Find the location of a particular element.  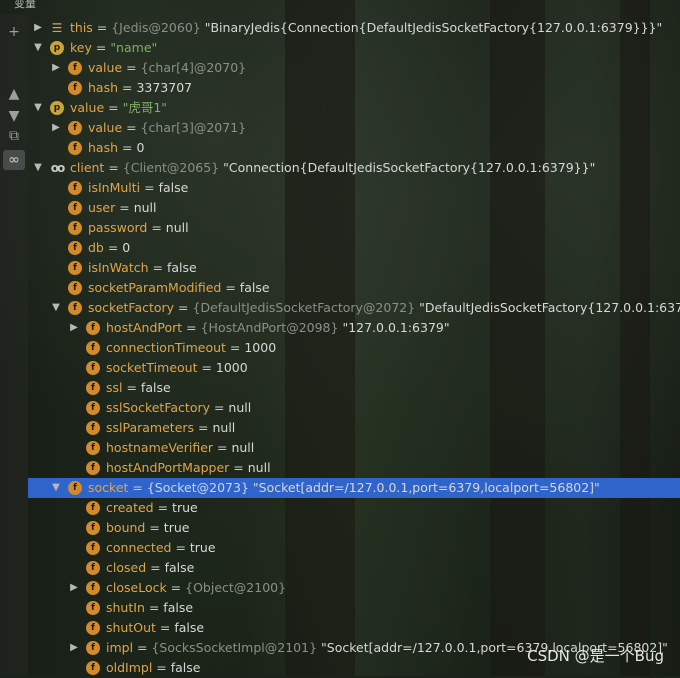

variable-text: sslSocketFactory = null is located at coordinates (178, 408).